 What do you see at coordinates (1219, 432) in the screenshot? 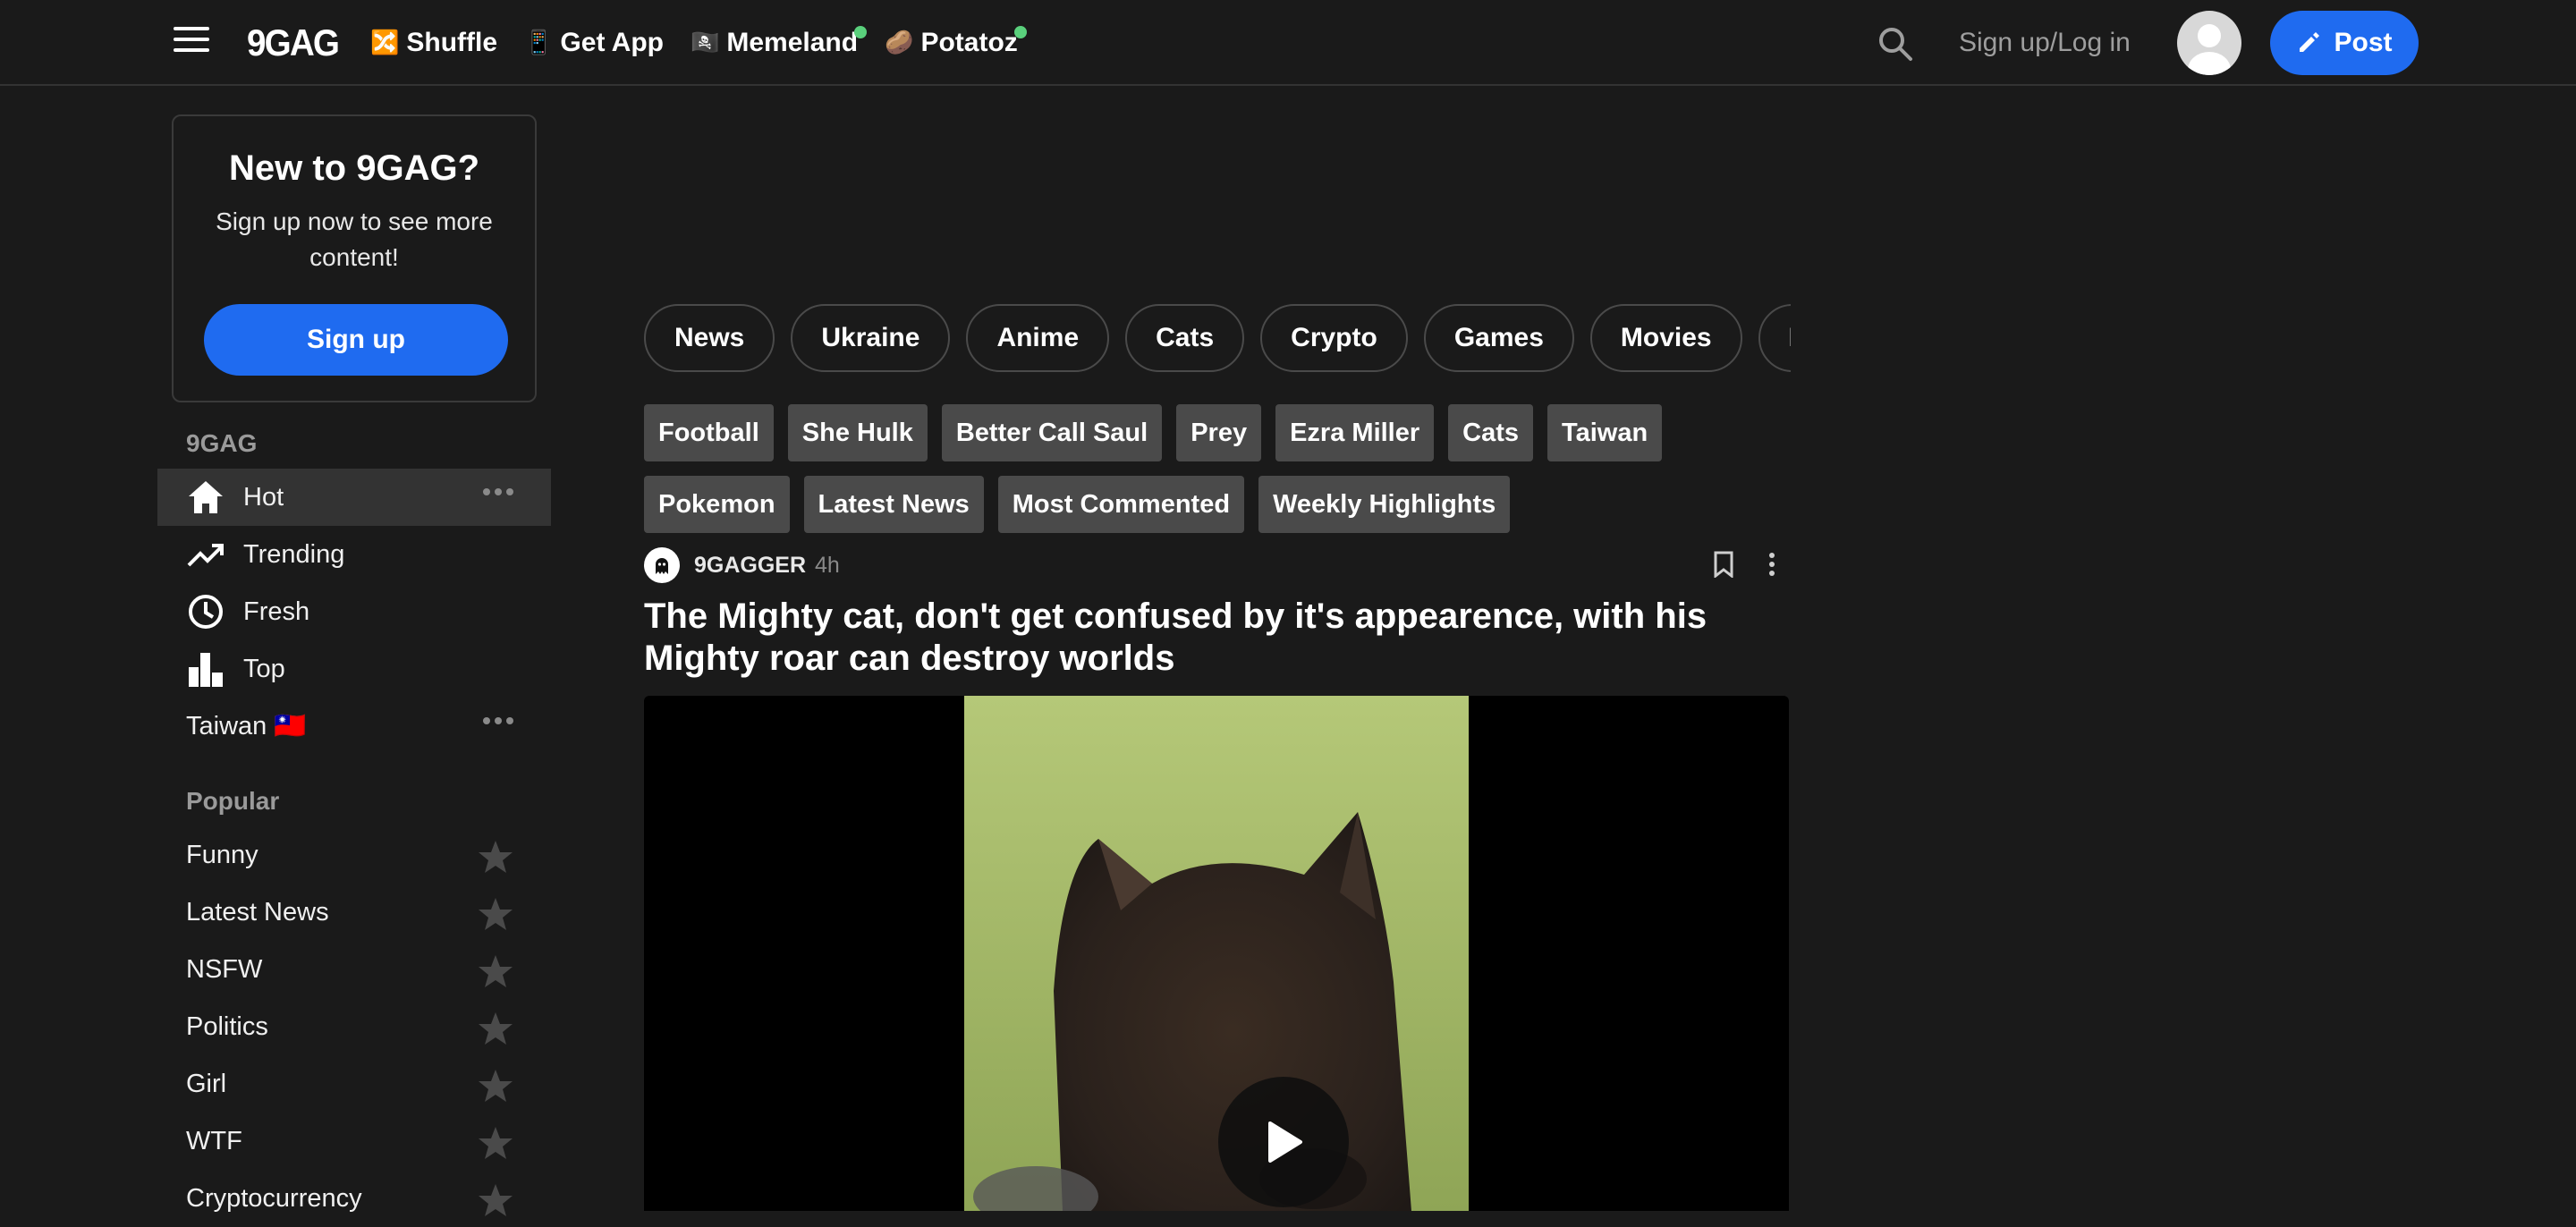
I see `tag-chip: Prey` at bounding box center [1219, 432].